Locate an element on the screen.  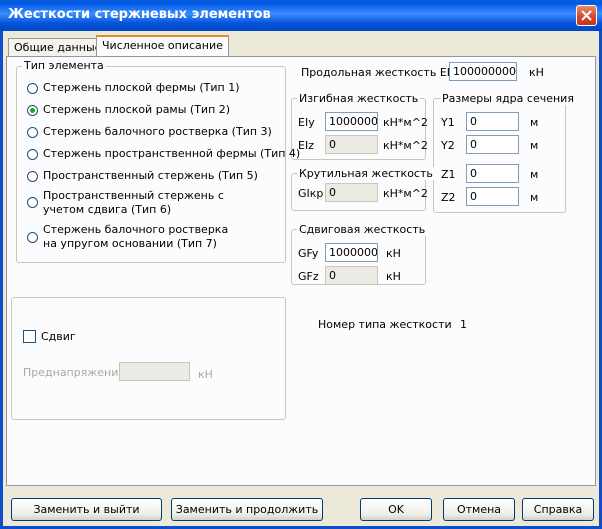
radio-type-7-label-line2: на упругом основании (Тип 7) is located at coordinates (130, 243).